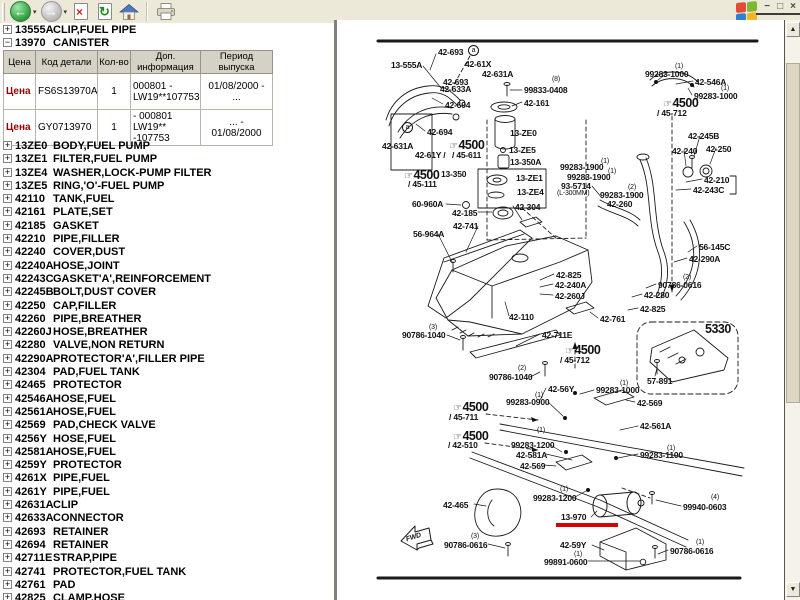 Image resolution: width=800 pixels, height=600 pixels. I want to click on diagram-part-label: (4), so click(715, 498).